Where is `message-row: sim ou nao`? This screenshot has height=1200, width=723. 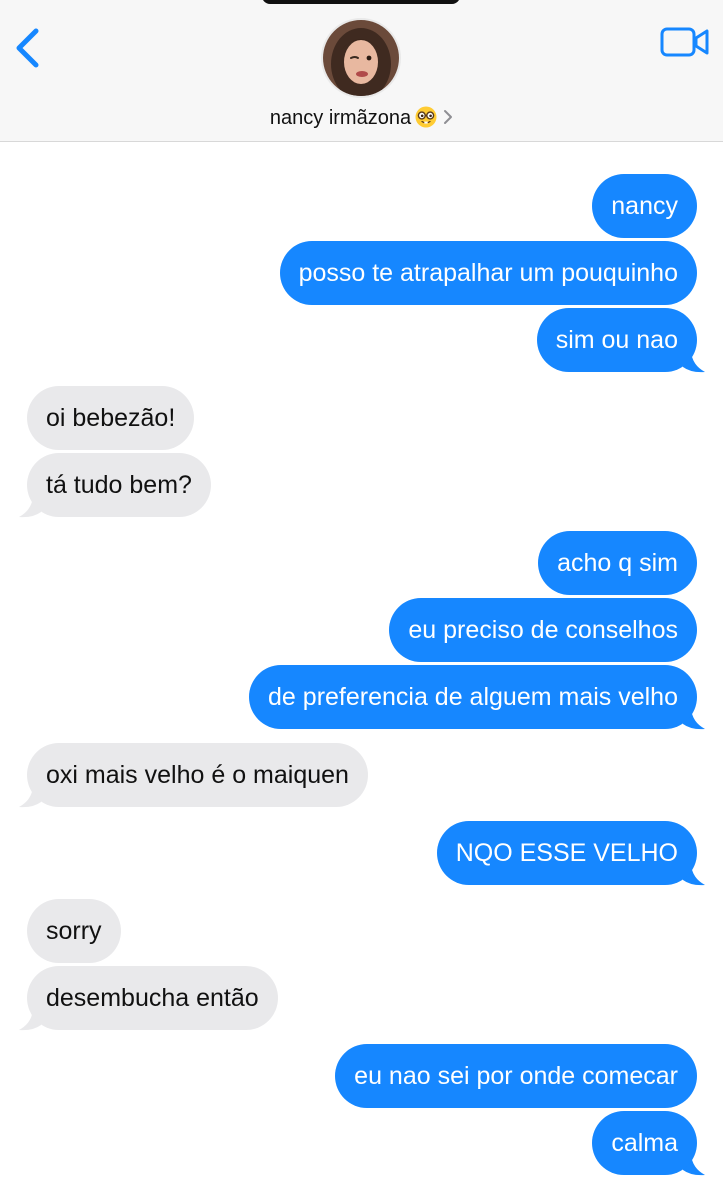
message-row: sim ou nao is located at coordinates (361, 340).